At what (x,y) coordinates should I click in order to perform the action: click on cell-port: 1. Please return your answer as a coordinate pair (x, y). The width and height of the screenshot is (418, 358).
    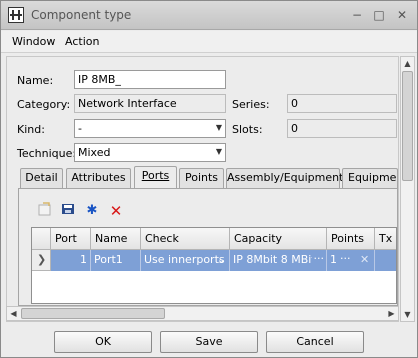
    Looking at the image, I should click on (71, 260).